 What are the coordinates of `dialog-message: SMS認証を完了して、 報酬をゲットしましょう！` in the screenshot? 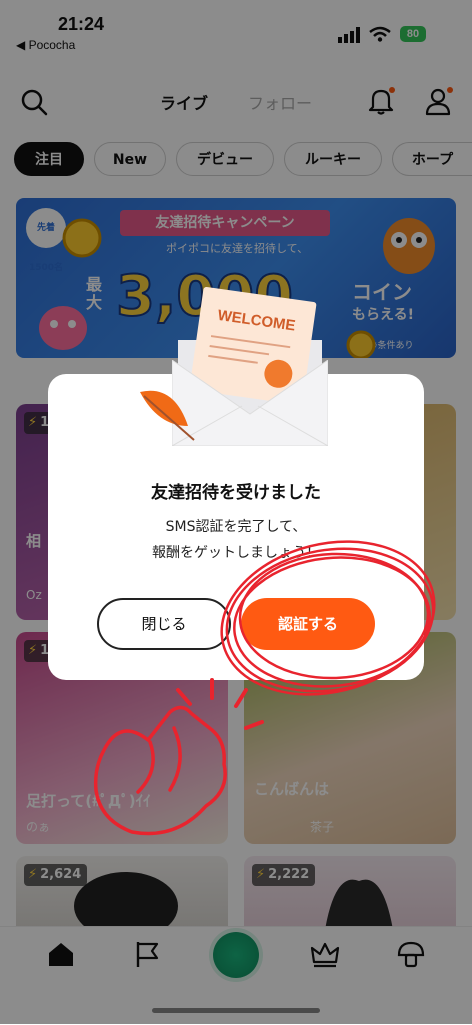 It's located at (236, 540).